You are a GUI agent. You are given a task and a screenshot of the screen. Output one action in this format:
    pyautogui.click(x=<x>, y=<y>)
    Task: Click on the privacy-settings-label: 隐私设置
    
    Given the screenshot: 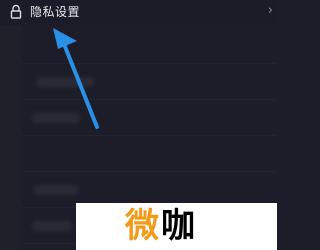 What is the action you would take?
    pyautogui.click(x=55, y=12)
    